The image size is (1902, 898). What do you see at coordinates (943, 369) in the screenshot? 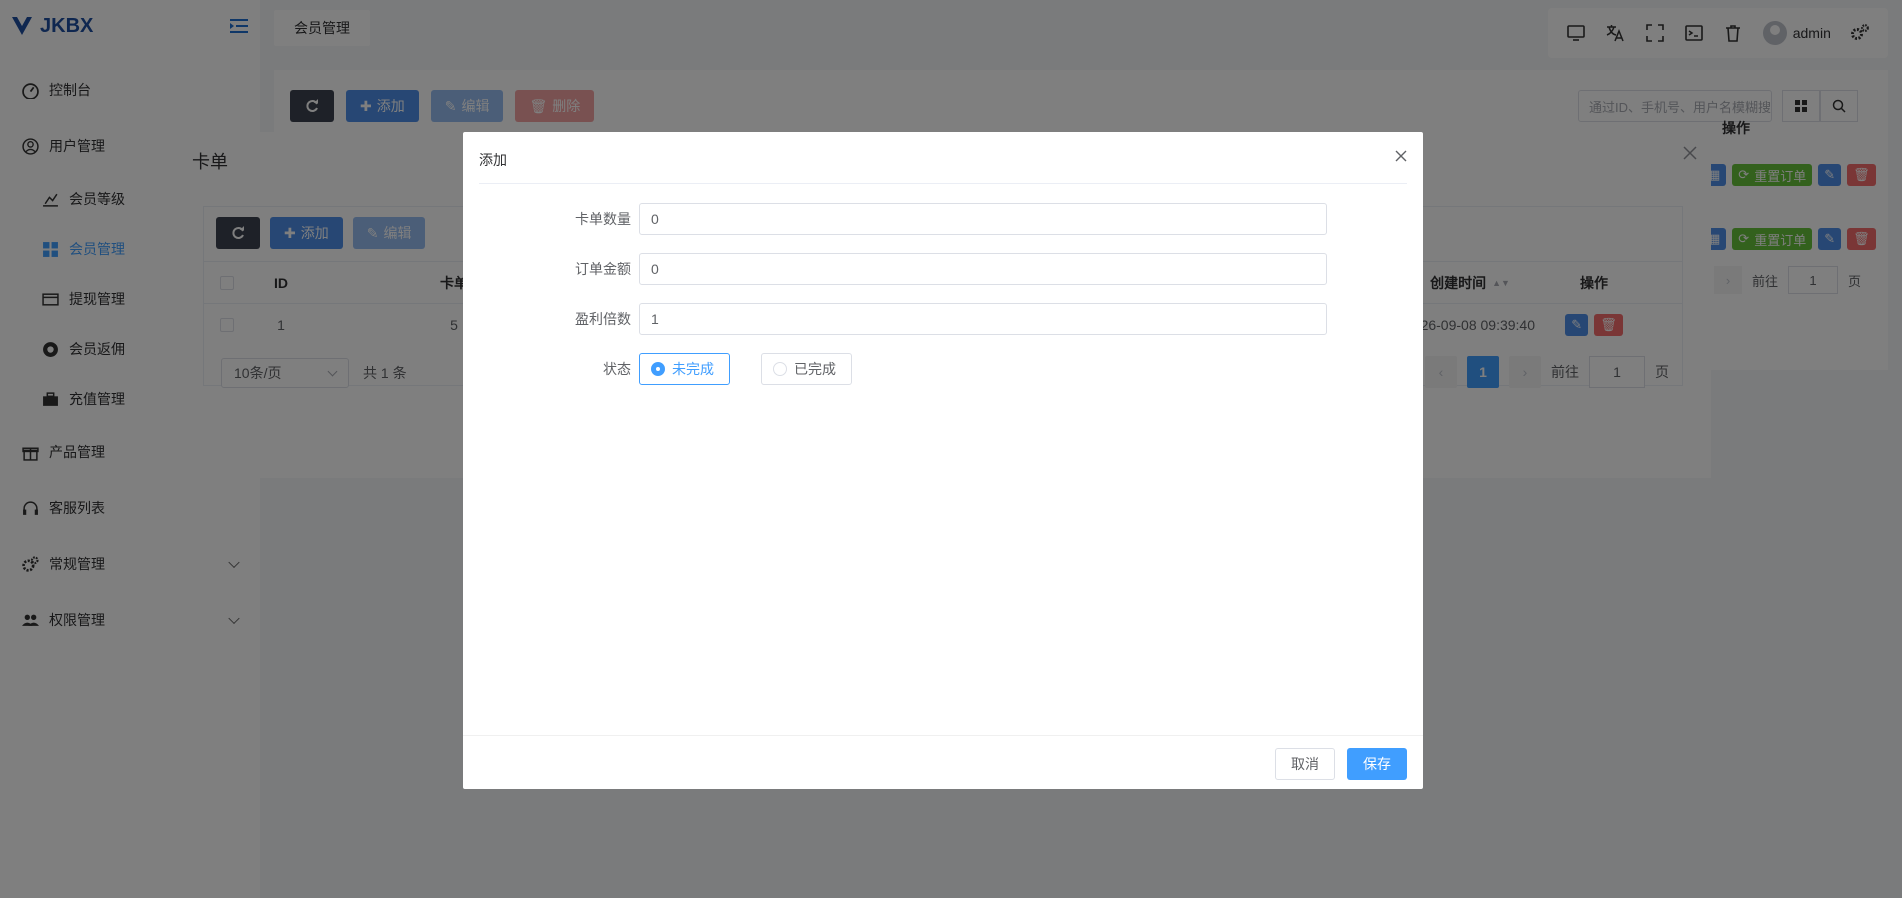
I see `form-row-status: 状态 未完成 已完成` at bounding box center [943, 369].